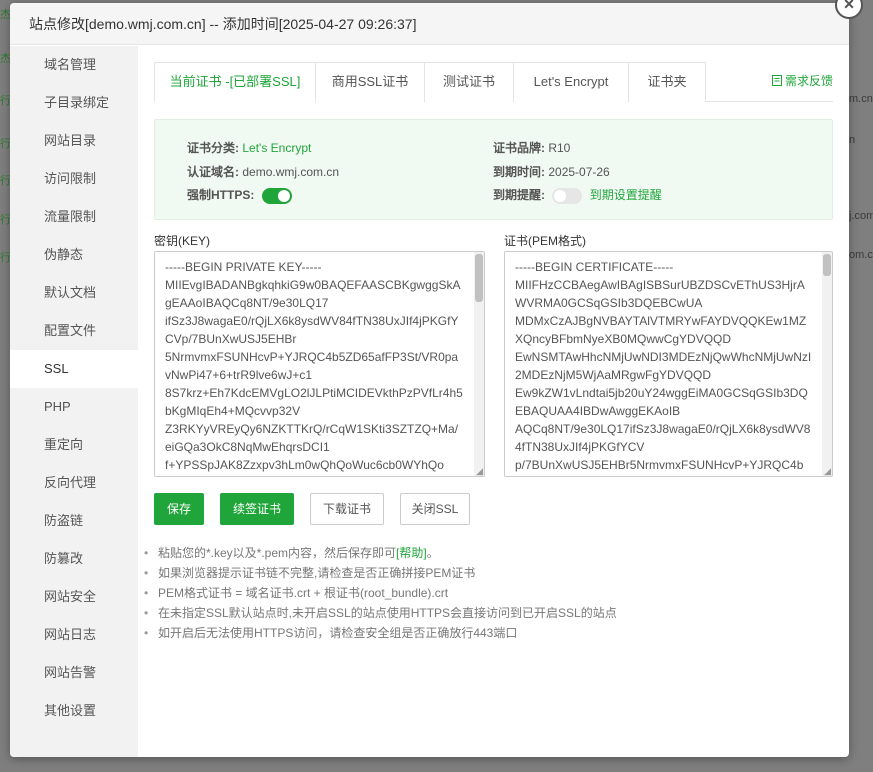  What do you see at coordinates (74, 217) in the screenshot?
I see `sidebar-item-traffic-limit: 流量限制` at bounding box center [74, 217].